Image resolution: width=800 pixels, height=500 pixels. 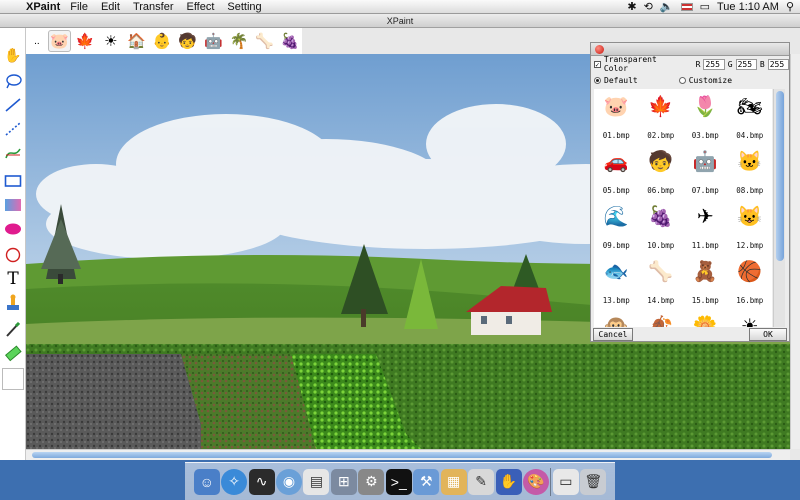 I want to click on stamp-grid-item: 🧒 06.bmp, so click(x=661, y=171).